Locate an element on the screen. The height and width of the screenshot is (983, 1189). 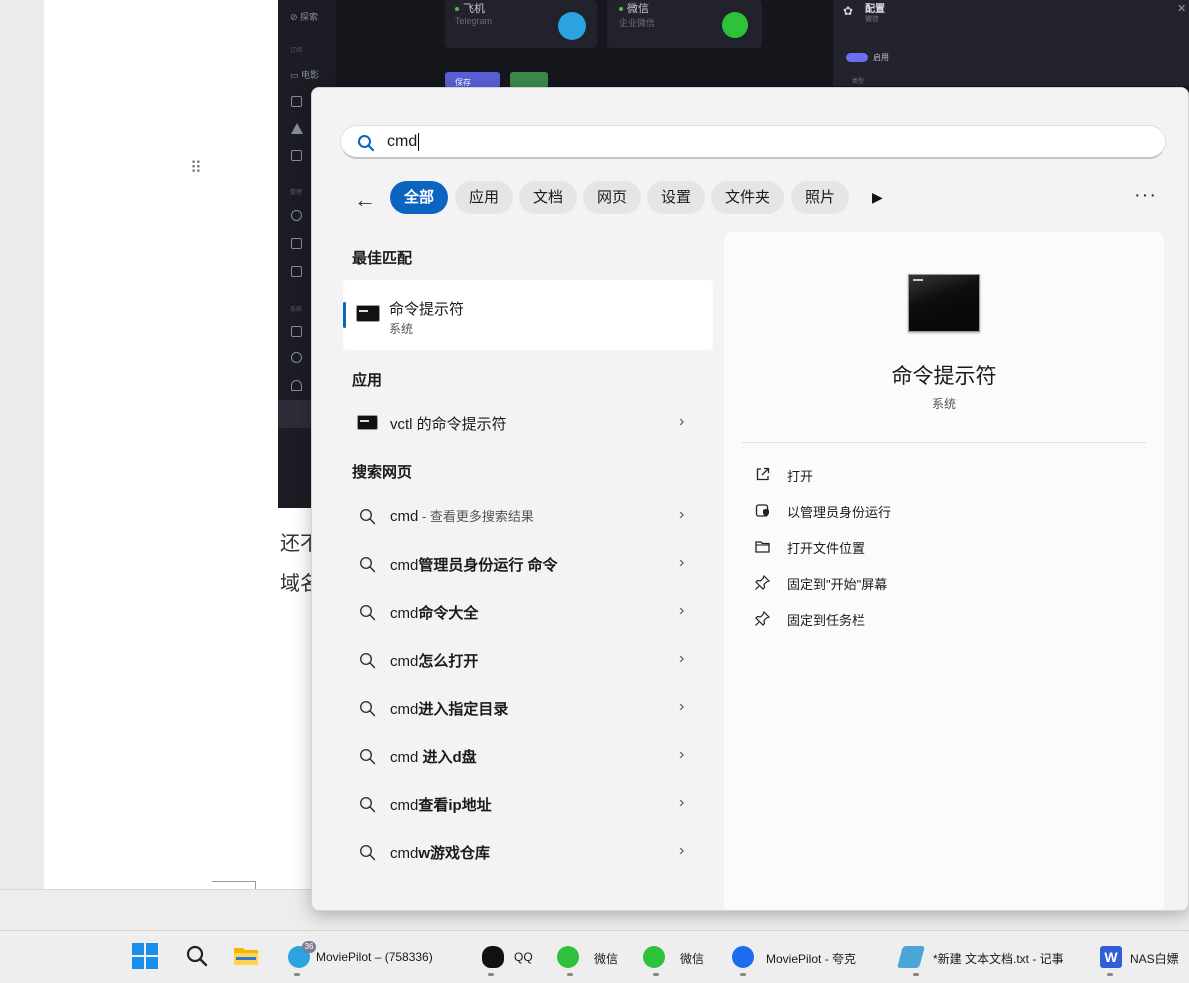
users-icon is located at coordinates (296, 385).